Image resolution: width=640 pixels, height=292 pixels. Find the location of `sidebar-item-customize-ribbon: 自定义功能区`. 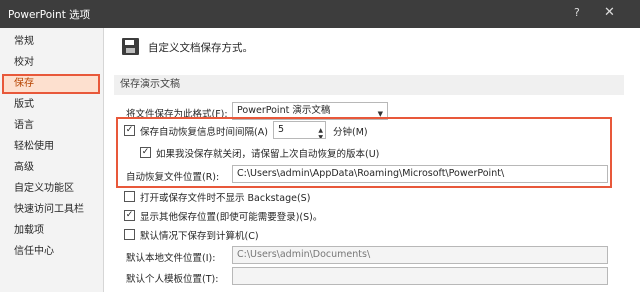

sidebar-item-customize-ribbon: 自定义功能区 is located at coordinates (53, 189).